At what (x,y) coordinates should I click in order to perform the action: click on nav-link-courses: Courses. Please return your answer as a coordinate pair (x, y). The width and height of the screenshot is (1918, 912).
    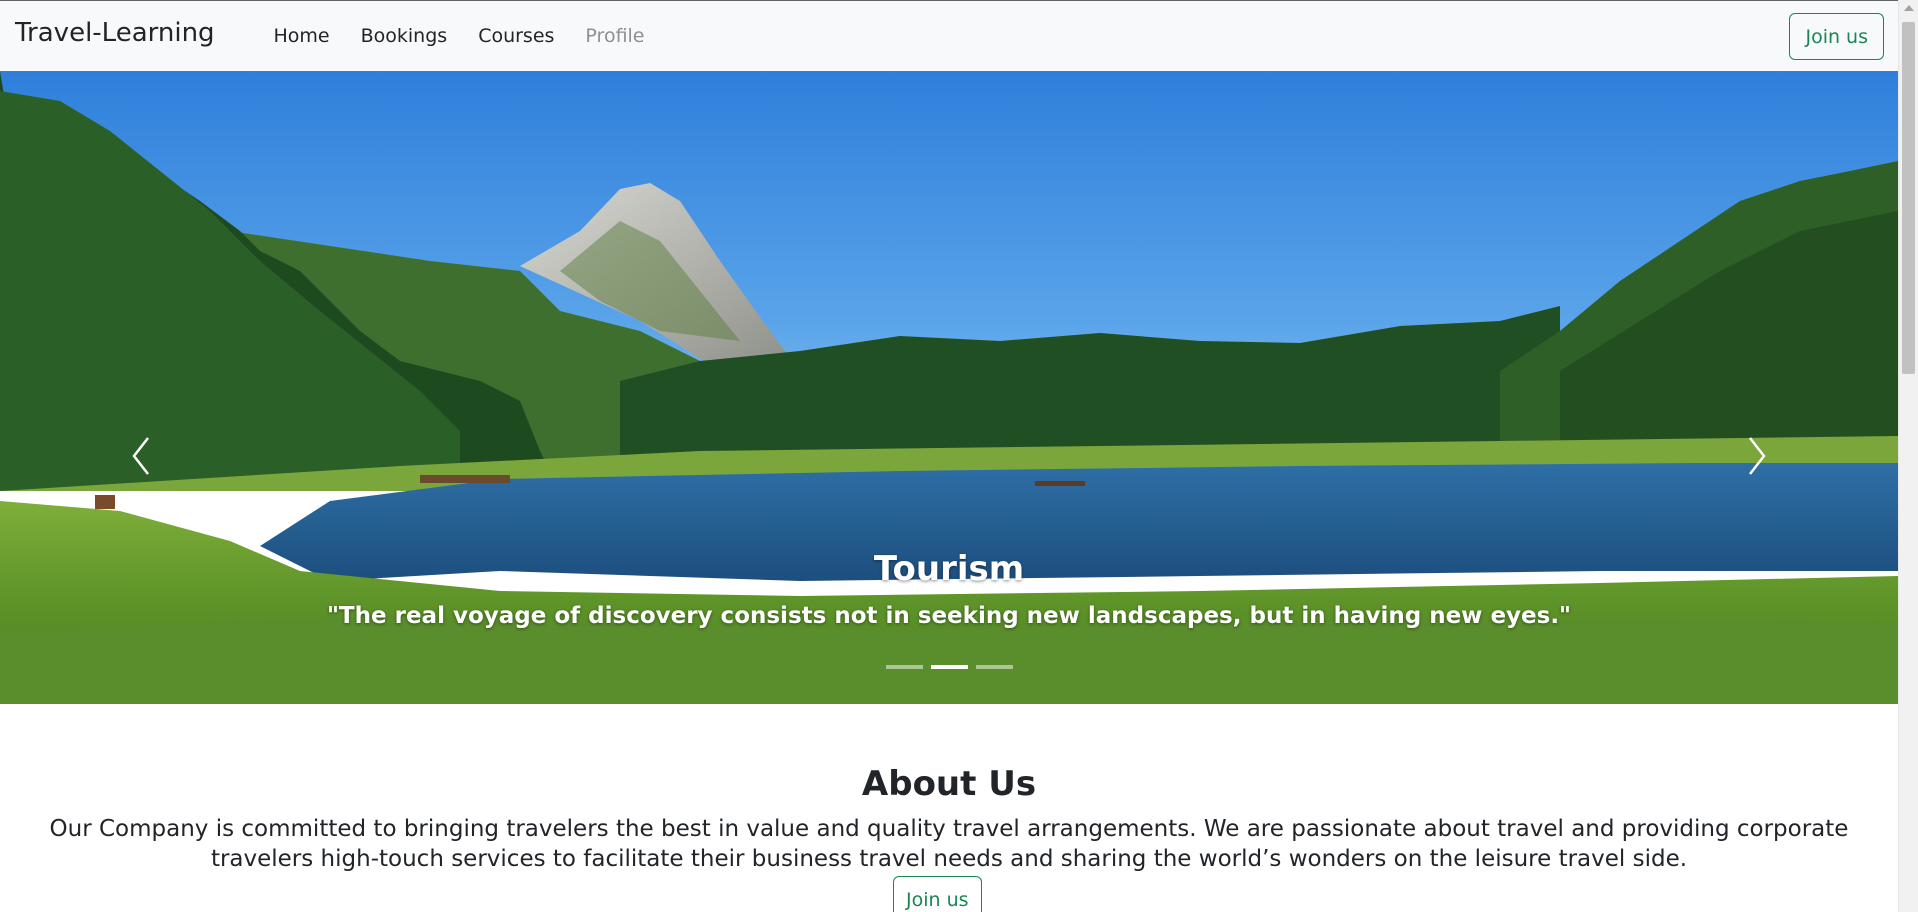
    Looking at the image, I should click on (516, 36).